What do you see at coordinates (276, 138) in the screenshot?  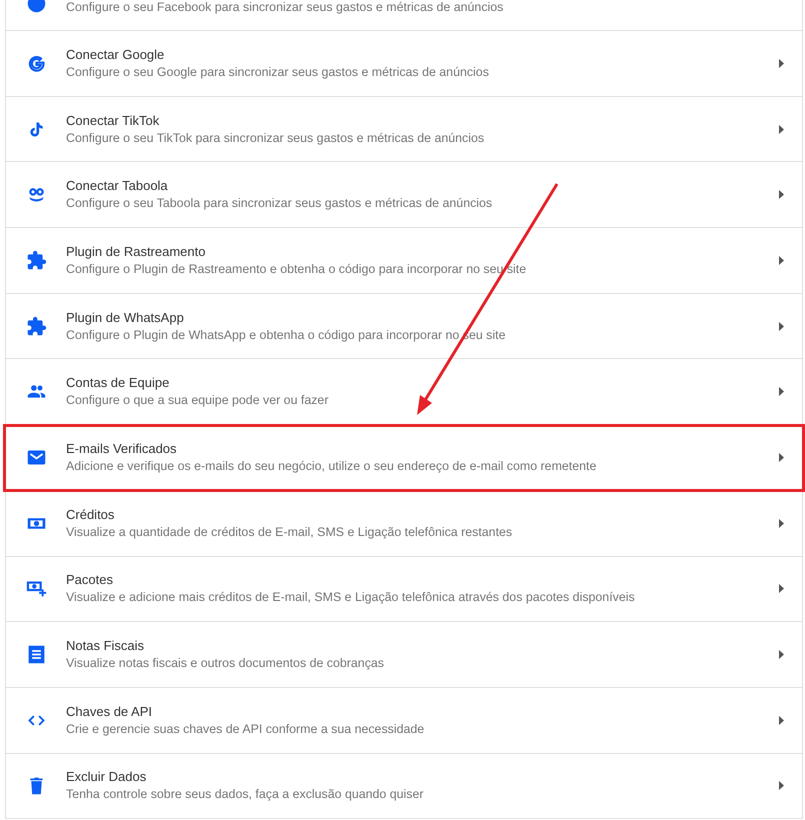 I see `row-description: Configure o seu TikTok para sincronizar seus gastos e métricas de anúncios` at bounding box center [276, 138].